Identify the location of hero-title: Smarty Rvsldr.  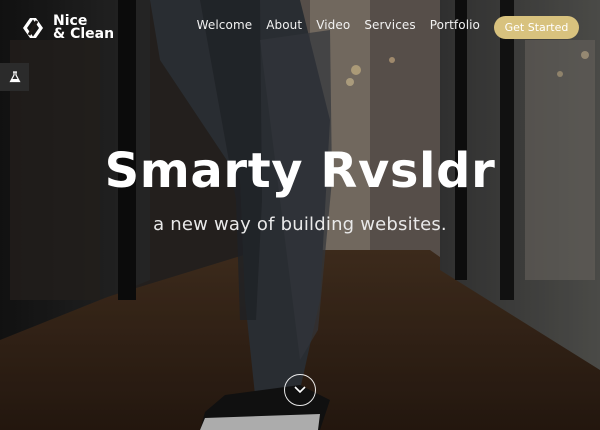
(300, 171).